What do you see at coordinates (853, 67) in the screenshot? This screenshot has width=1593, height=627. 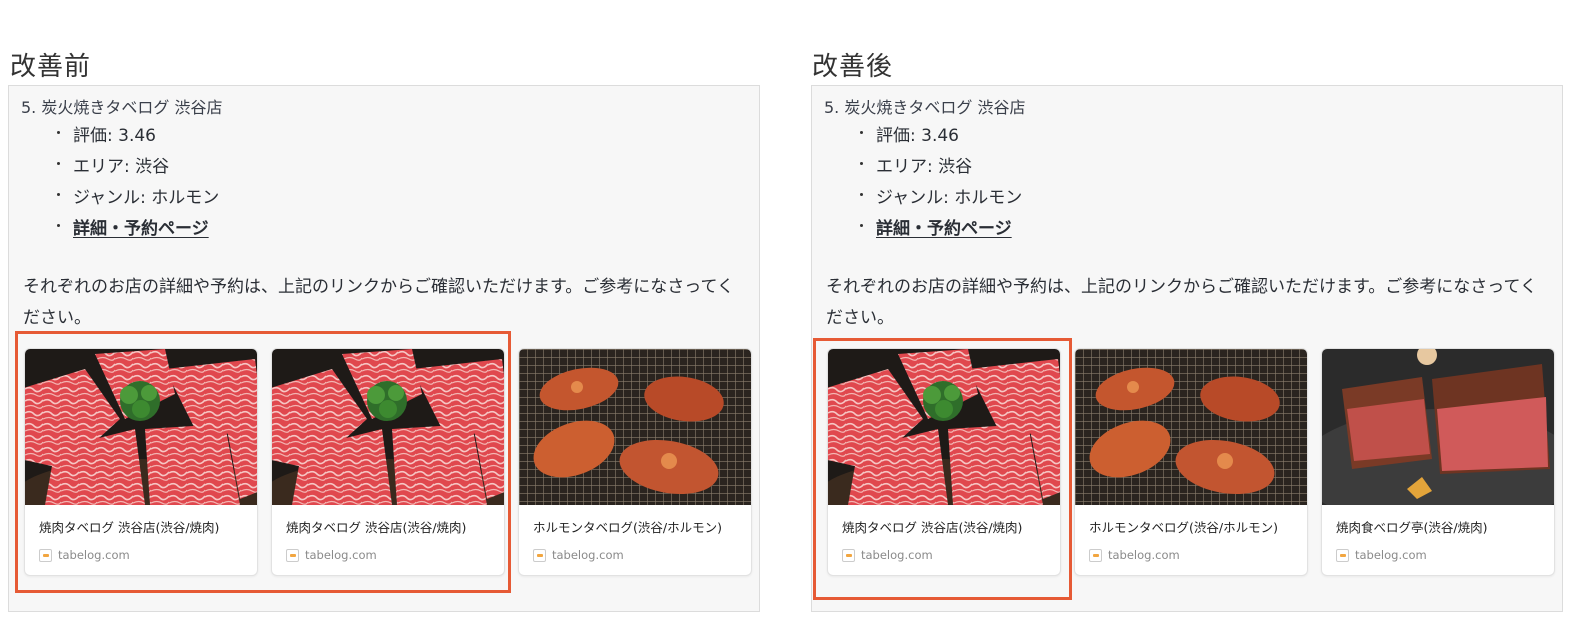 I see `panel-label-after: 改善後` at bounding box center [853, 67].